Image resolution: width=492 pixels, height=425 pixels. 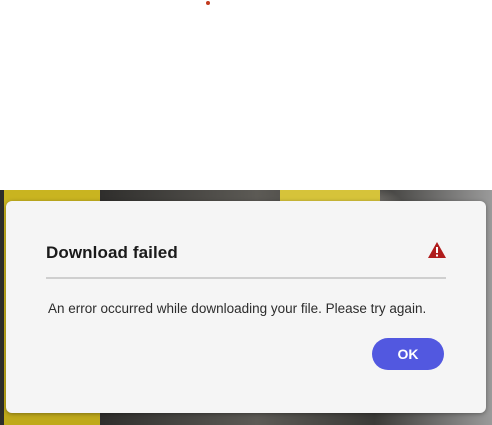 What do you see at coordinates (246, 278) in the screenshot?
I see `dialog-divider` at bounding box center [246, 278].